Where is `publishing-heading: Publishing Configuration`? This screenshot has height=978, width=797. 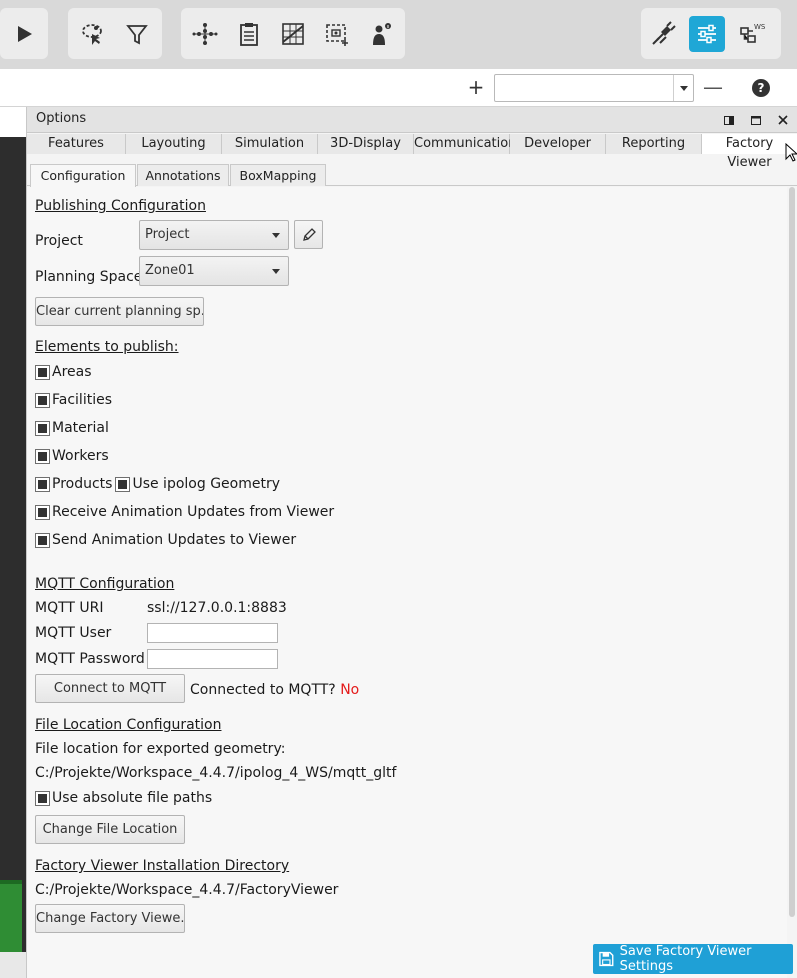 publishing-heading: Publishing Configuration is located at coordinates (120, 206).